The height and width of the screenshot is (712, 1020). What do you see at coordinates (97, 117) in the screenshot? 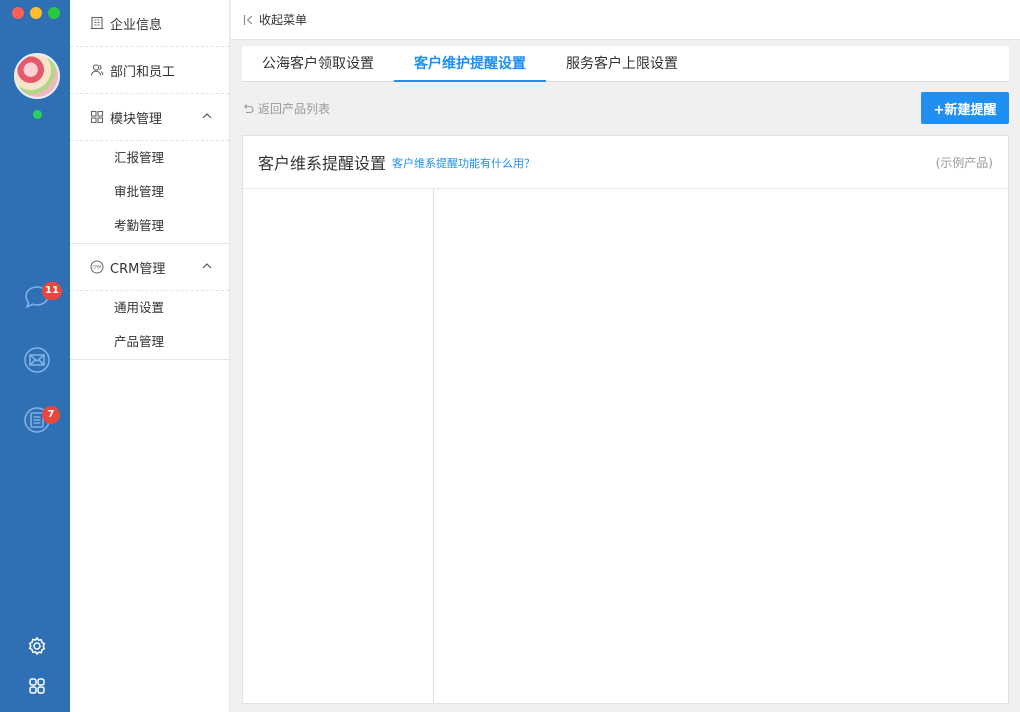
I see `modules-icon` at bounding box center [97, 117].